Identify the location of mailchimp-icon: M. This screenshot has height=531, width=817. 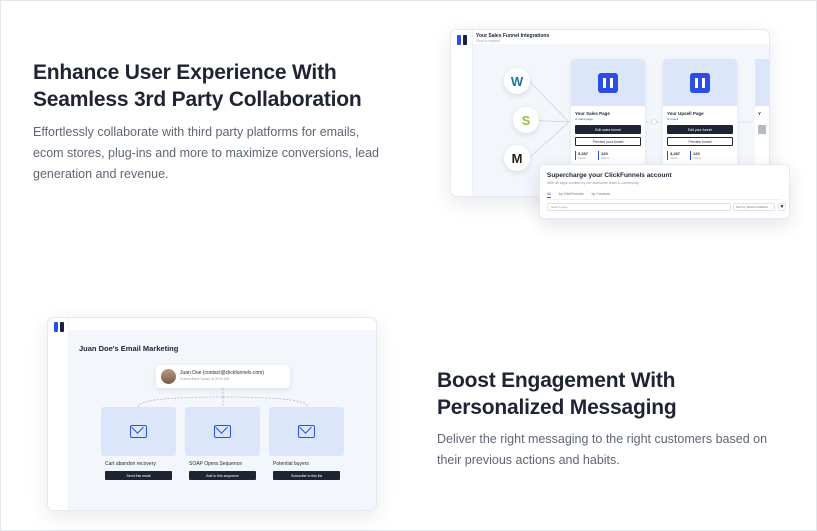
(517, 158).